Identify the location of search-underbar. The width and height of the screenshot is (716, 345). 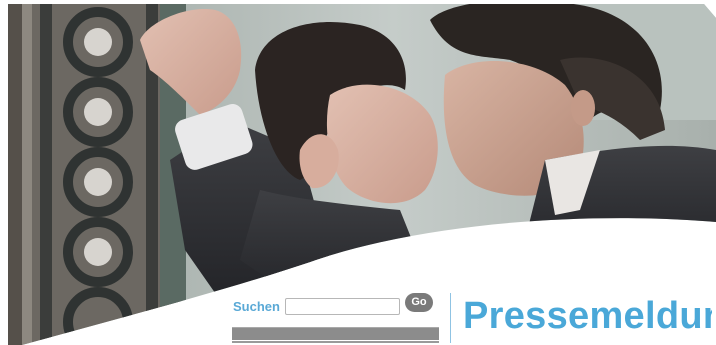
(335, 333).